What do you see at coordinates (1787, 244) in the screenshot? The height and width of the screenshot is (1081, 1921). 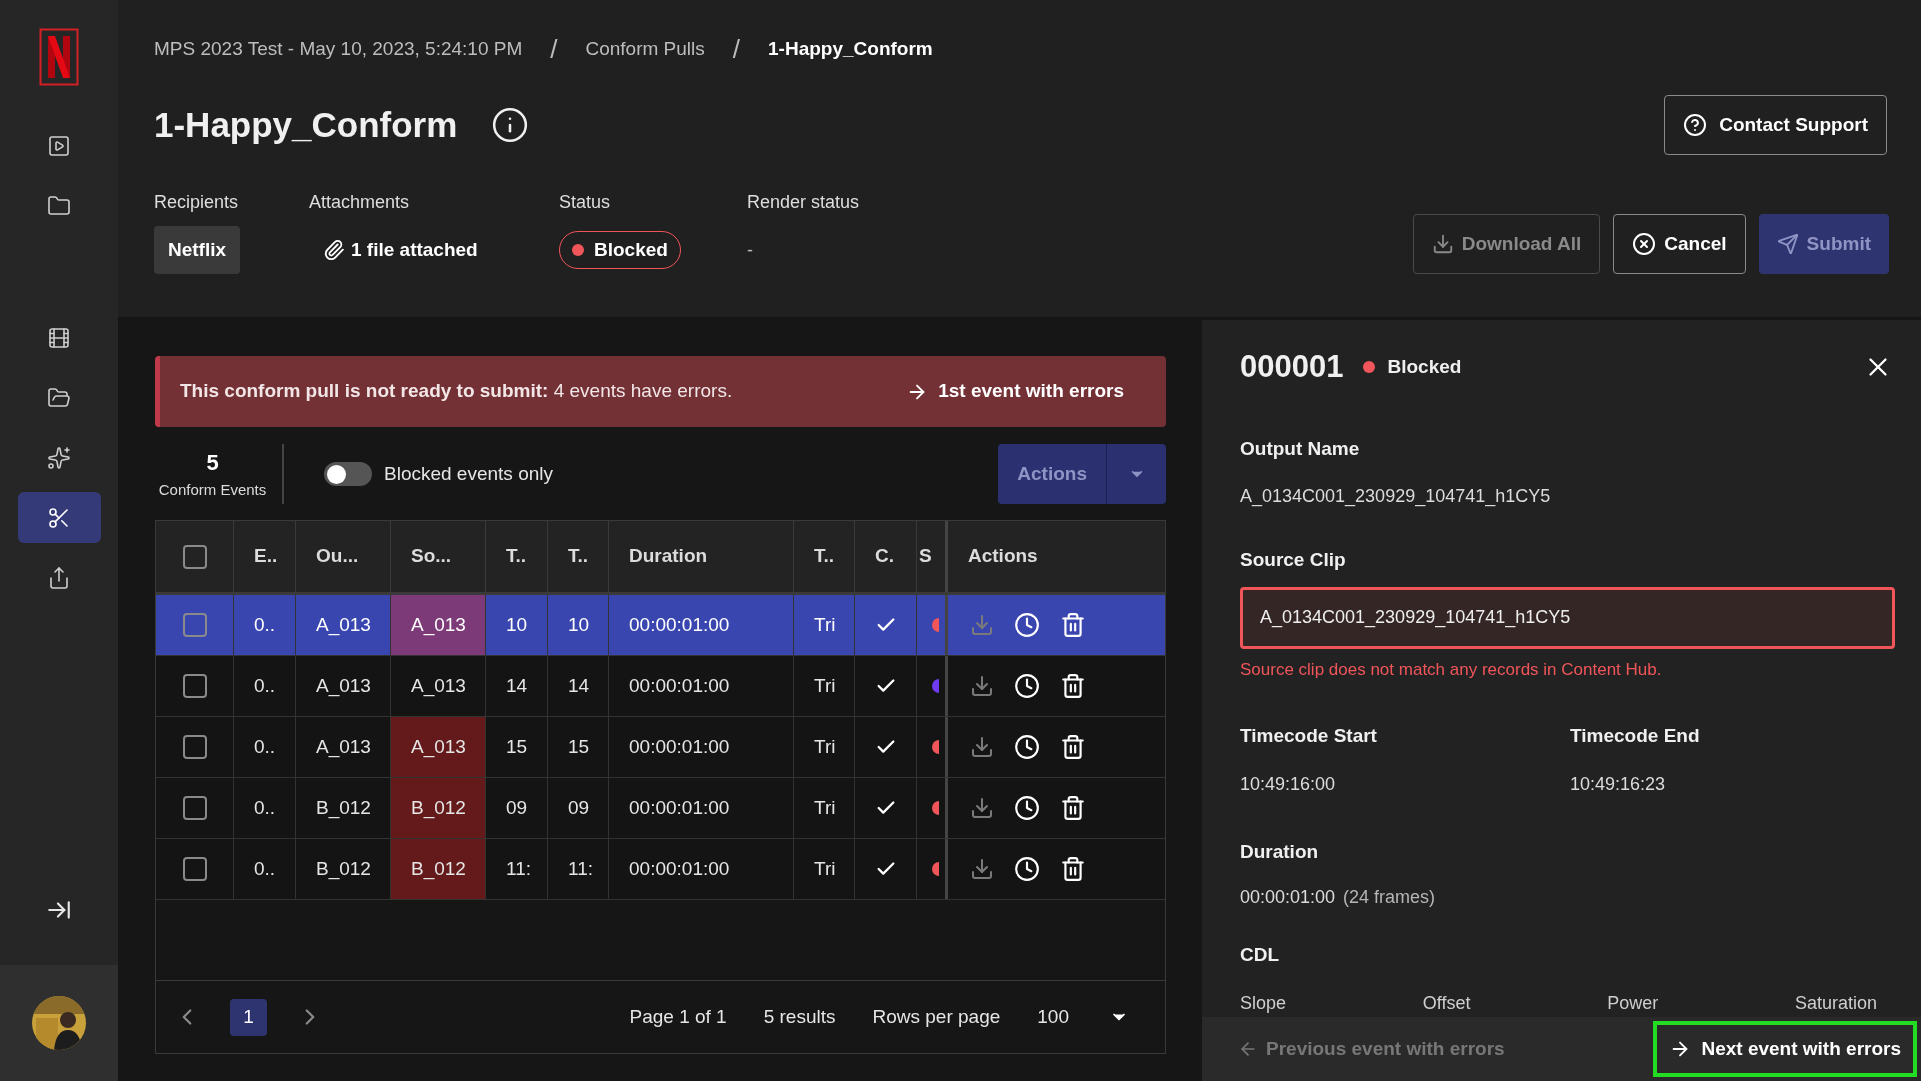 I see `send-icon` at bounding box center [1787, 244].